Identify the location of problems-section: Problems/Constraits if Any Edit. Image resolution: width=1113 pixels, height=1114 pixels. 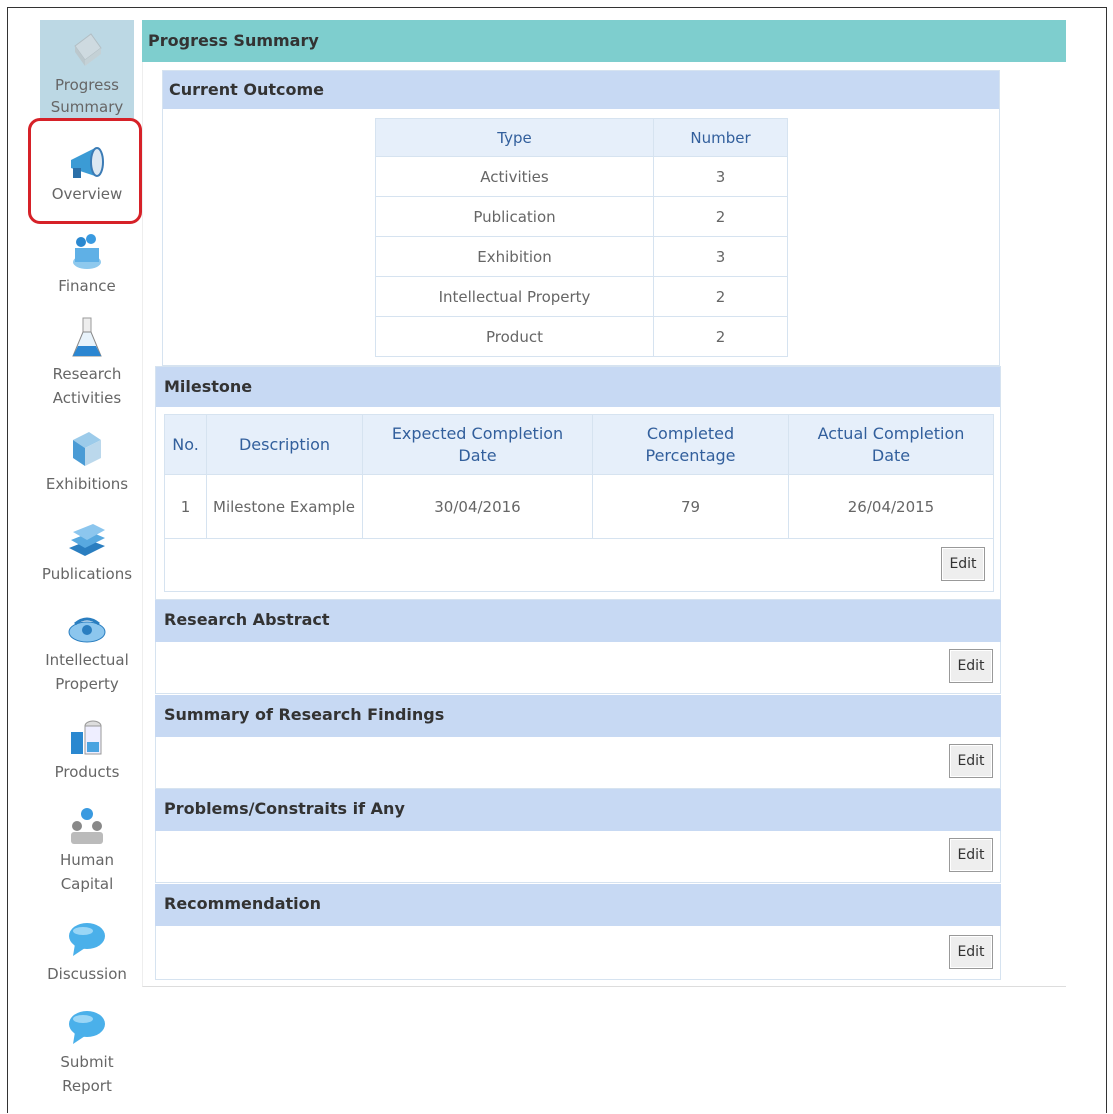
(578, 836).